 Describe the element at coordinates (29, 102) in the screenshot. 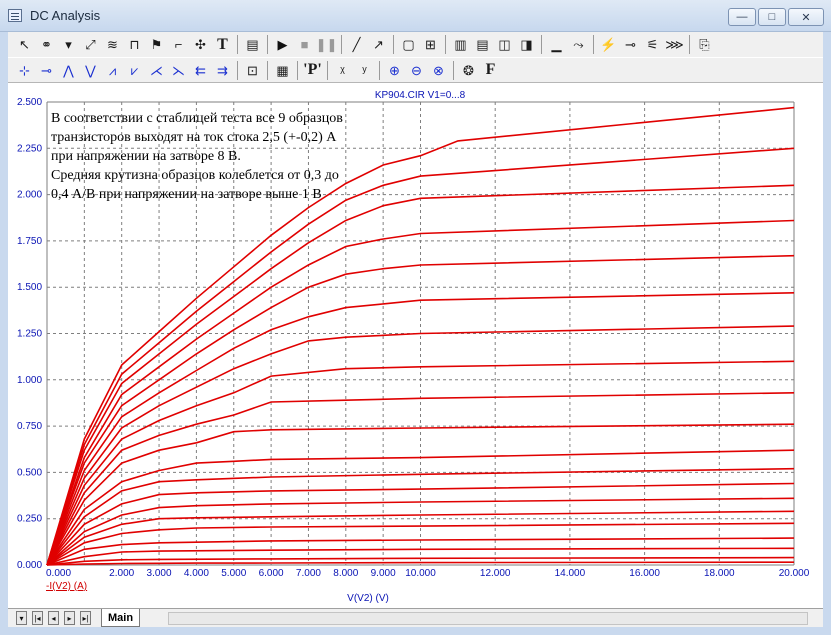

I see `y-tick-label: 2.500` at that location.